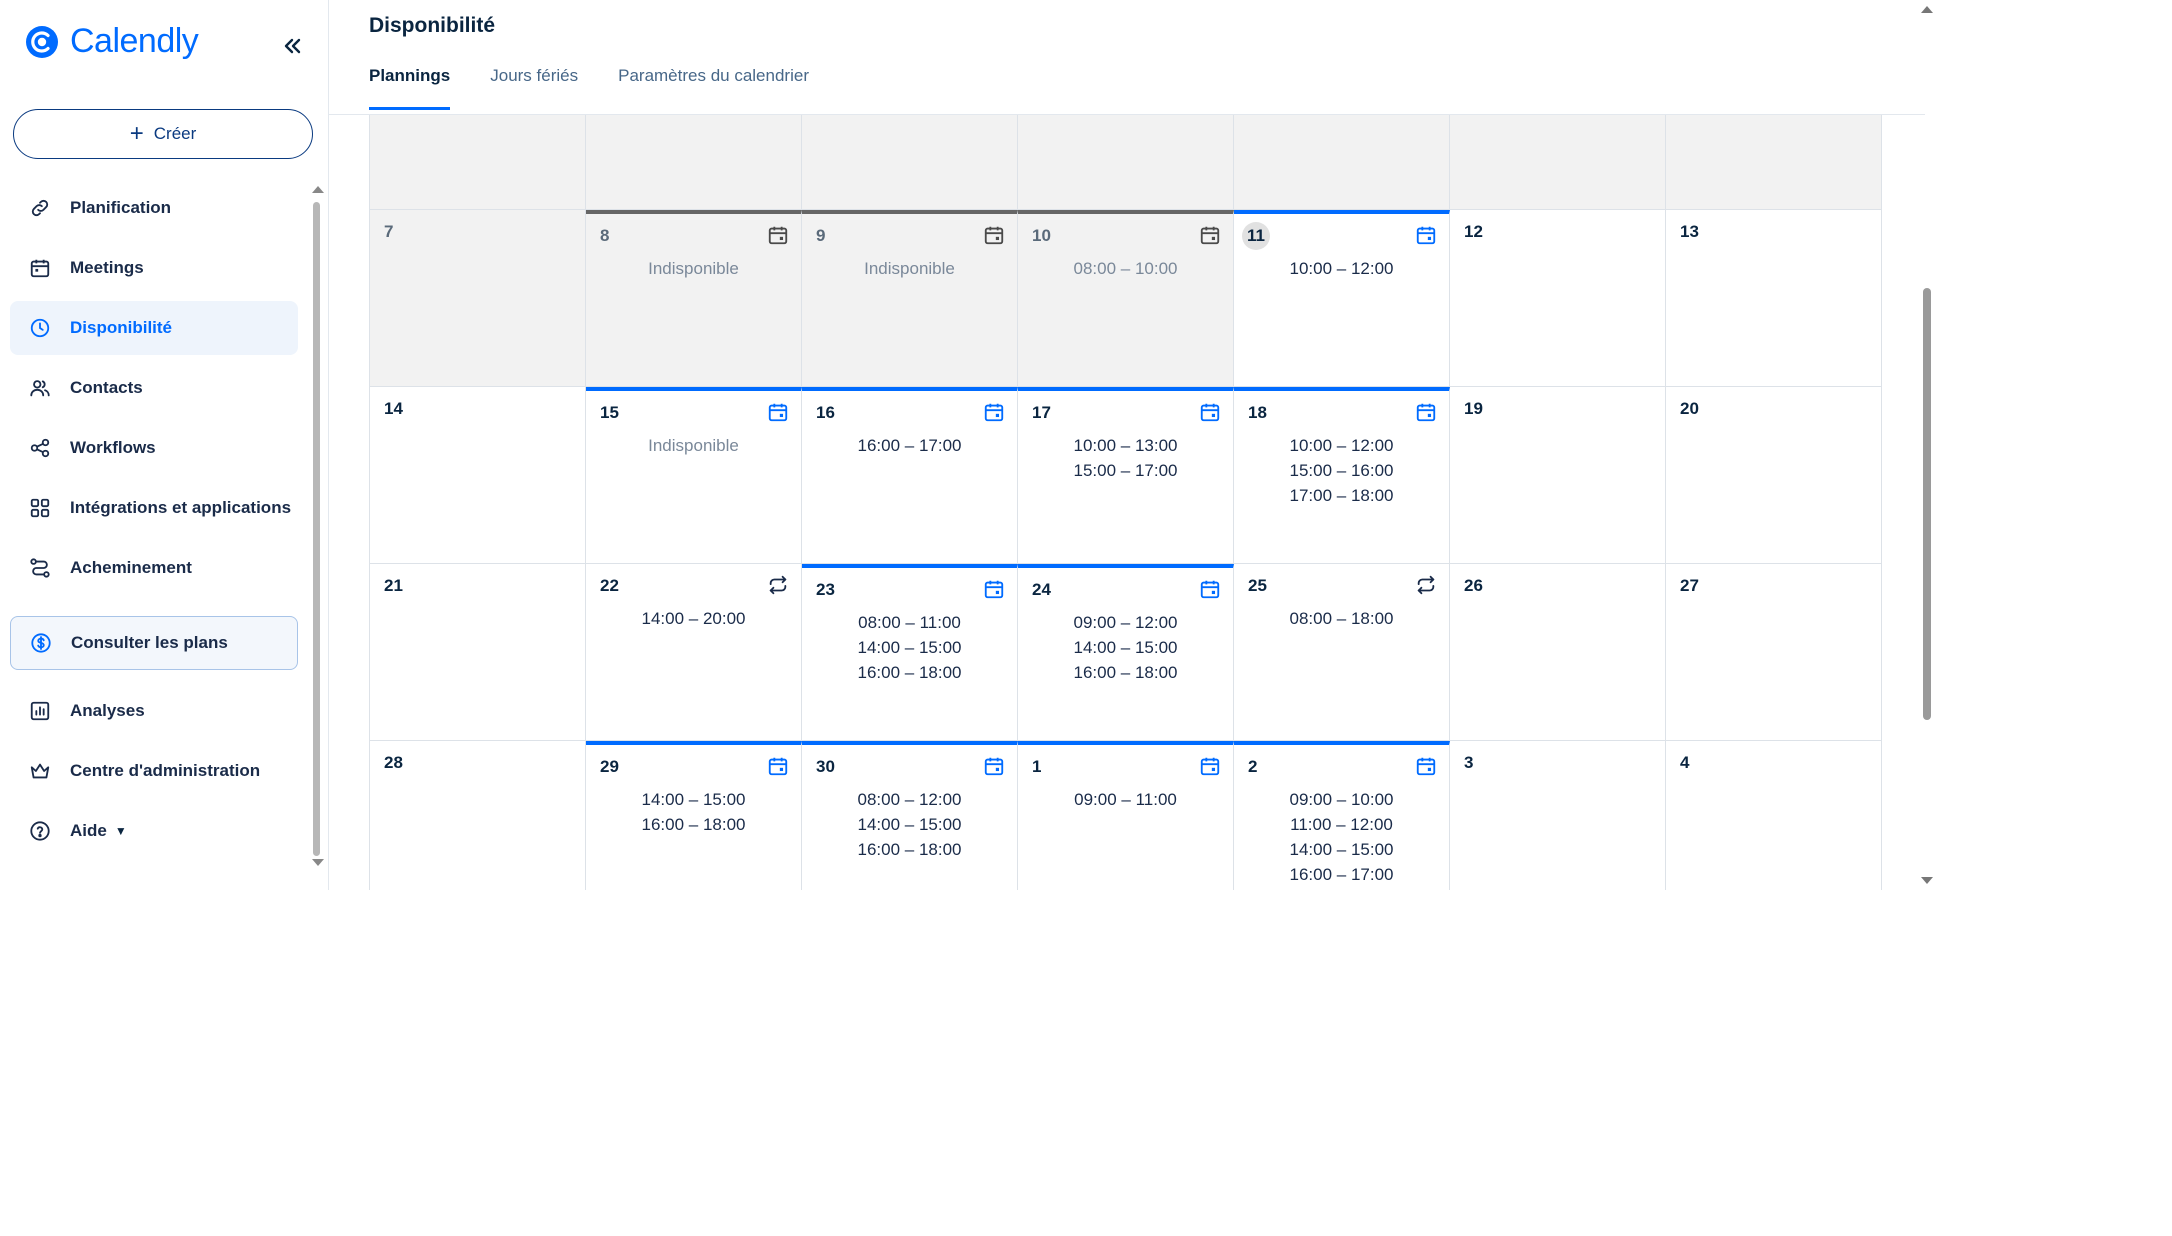 The height and width of the screenshot is (1236, 2172). What do you see at coordinates (1469, 762) in the screenshot?
I see `calendar-day-number: 3` at bounding box center [1469, 762].